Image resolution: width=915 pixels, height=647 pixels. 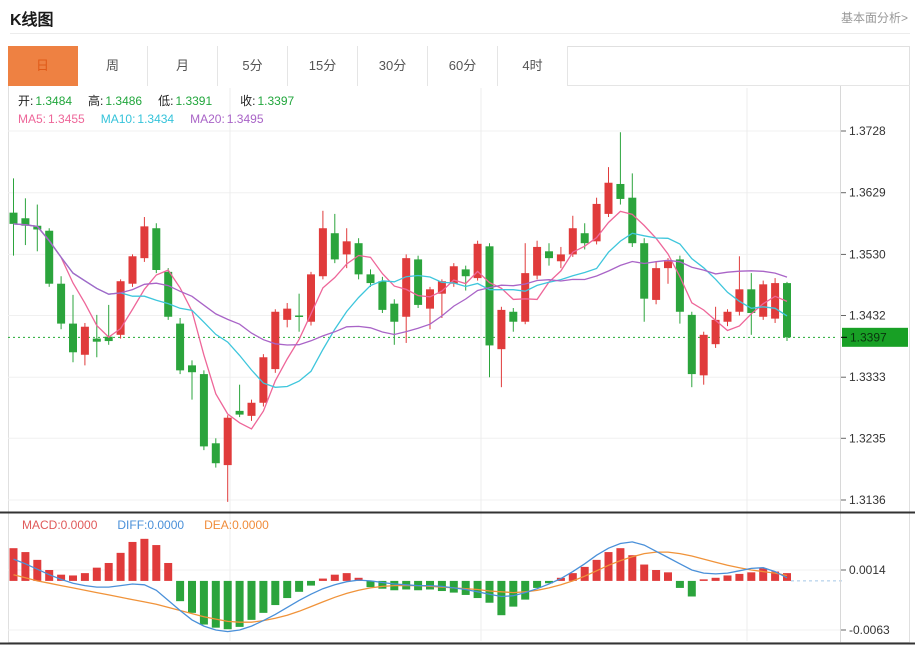 I want to click on tab-5: 30分, so click(x=393, y=66).